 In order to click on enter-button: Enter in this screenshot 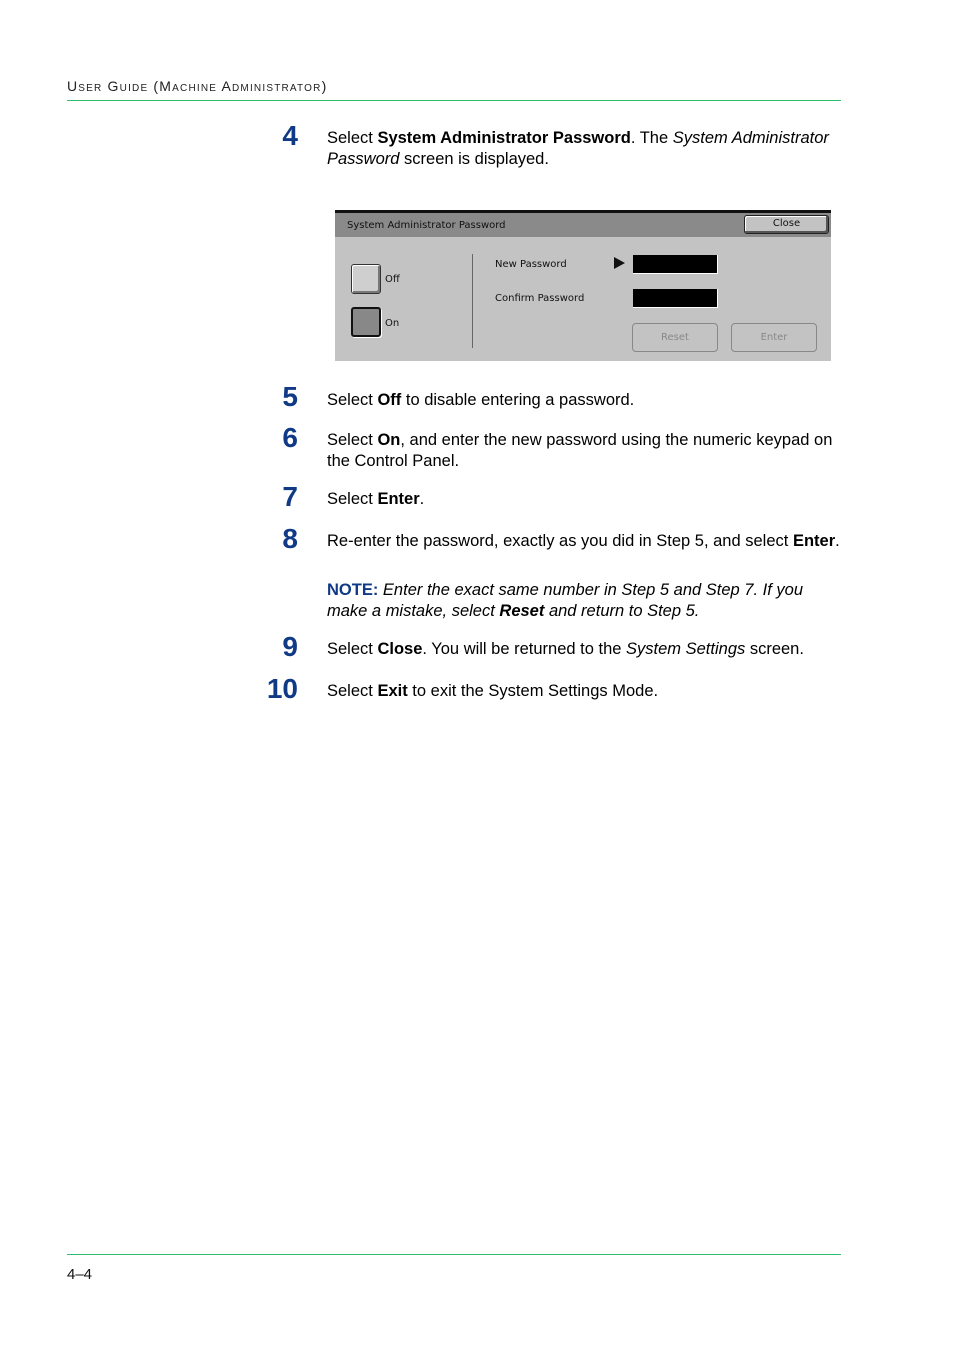, I will do `click(774, 337)`.